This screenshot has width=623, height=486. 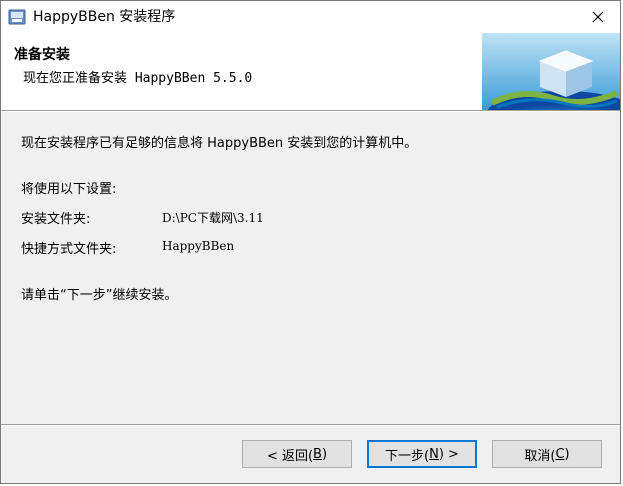 What do you see at coordinates (104, 17) in the screenshot?
I see `window-title: HappyBBen 安装程序` at bounding box center [104, 17].